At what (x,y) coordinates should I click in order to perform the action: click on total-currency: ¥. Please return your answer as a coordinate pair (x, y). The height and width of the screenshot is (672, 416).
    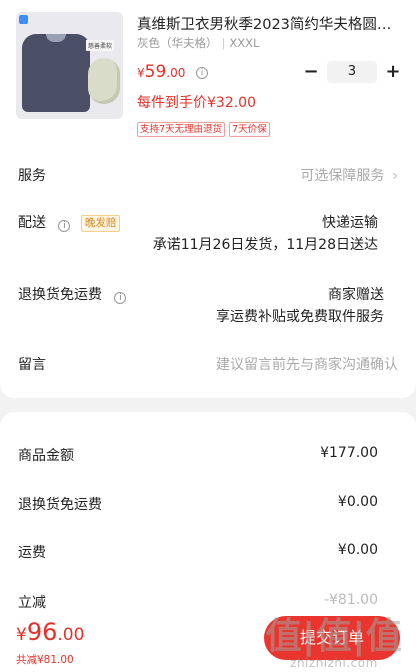
    Looking at the image, I should click on (21, 635).